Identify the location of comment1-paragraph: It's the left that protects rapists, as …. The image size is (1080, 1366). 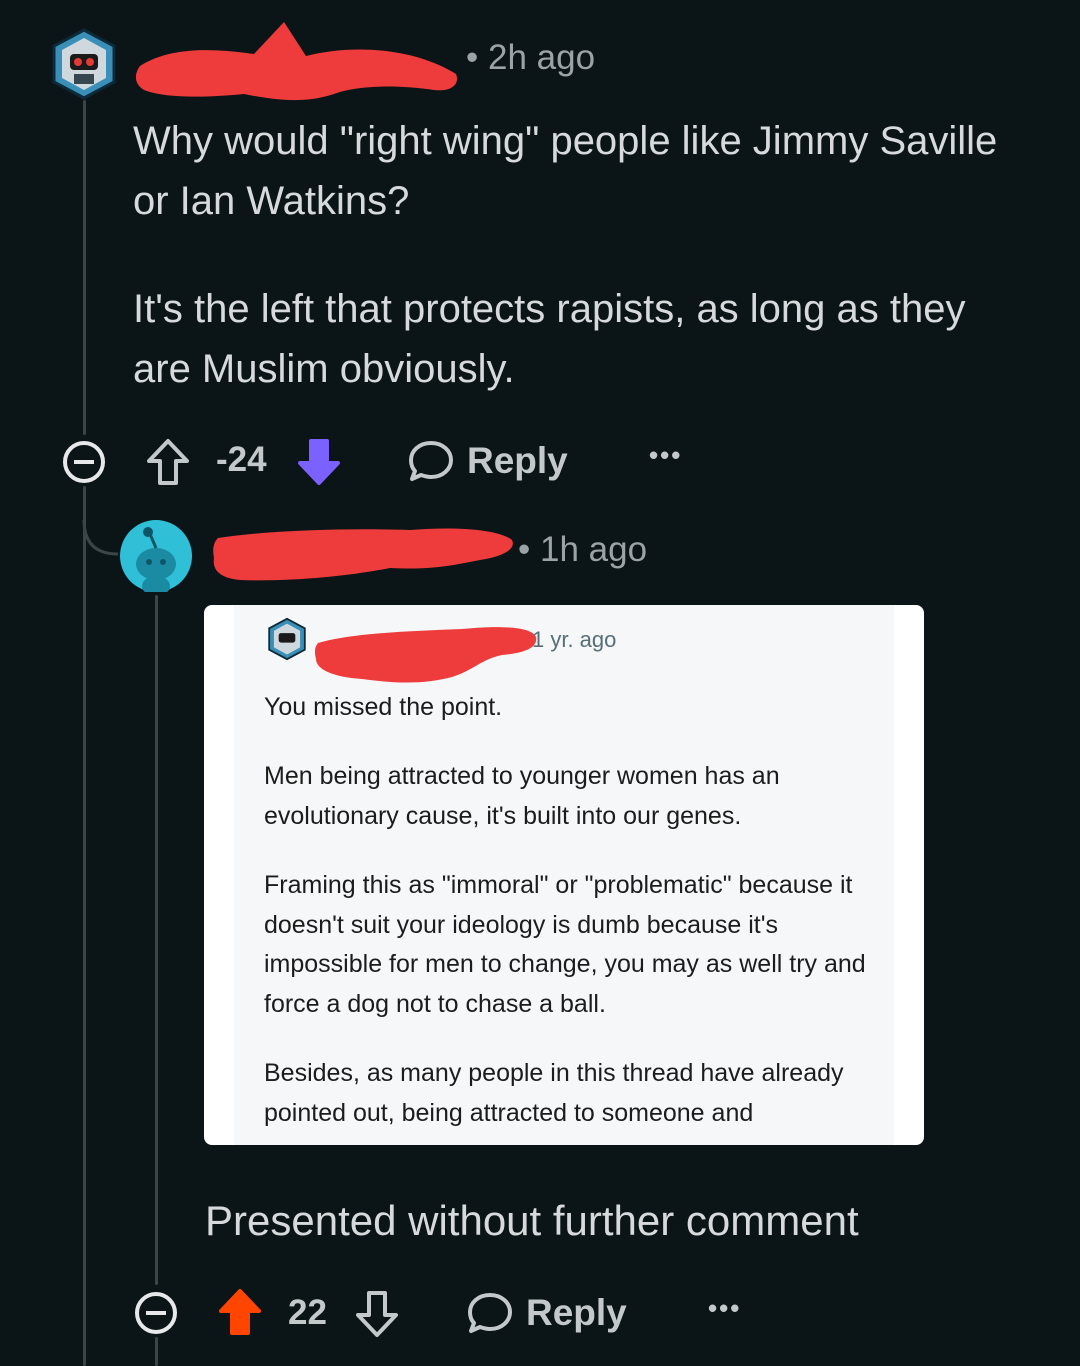
(549, 339).